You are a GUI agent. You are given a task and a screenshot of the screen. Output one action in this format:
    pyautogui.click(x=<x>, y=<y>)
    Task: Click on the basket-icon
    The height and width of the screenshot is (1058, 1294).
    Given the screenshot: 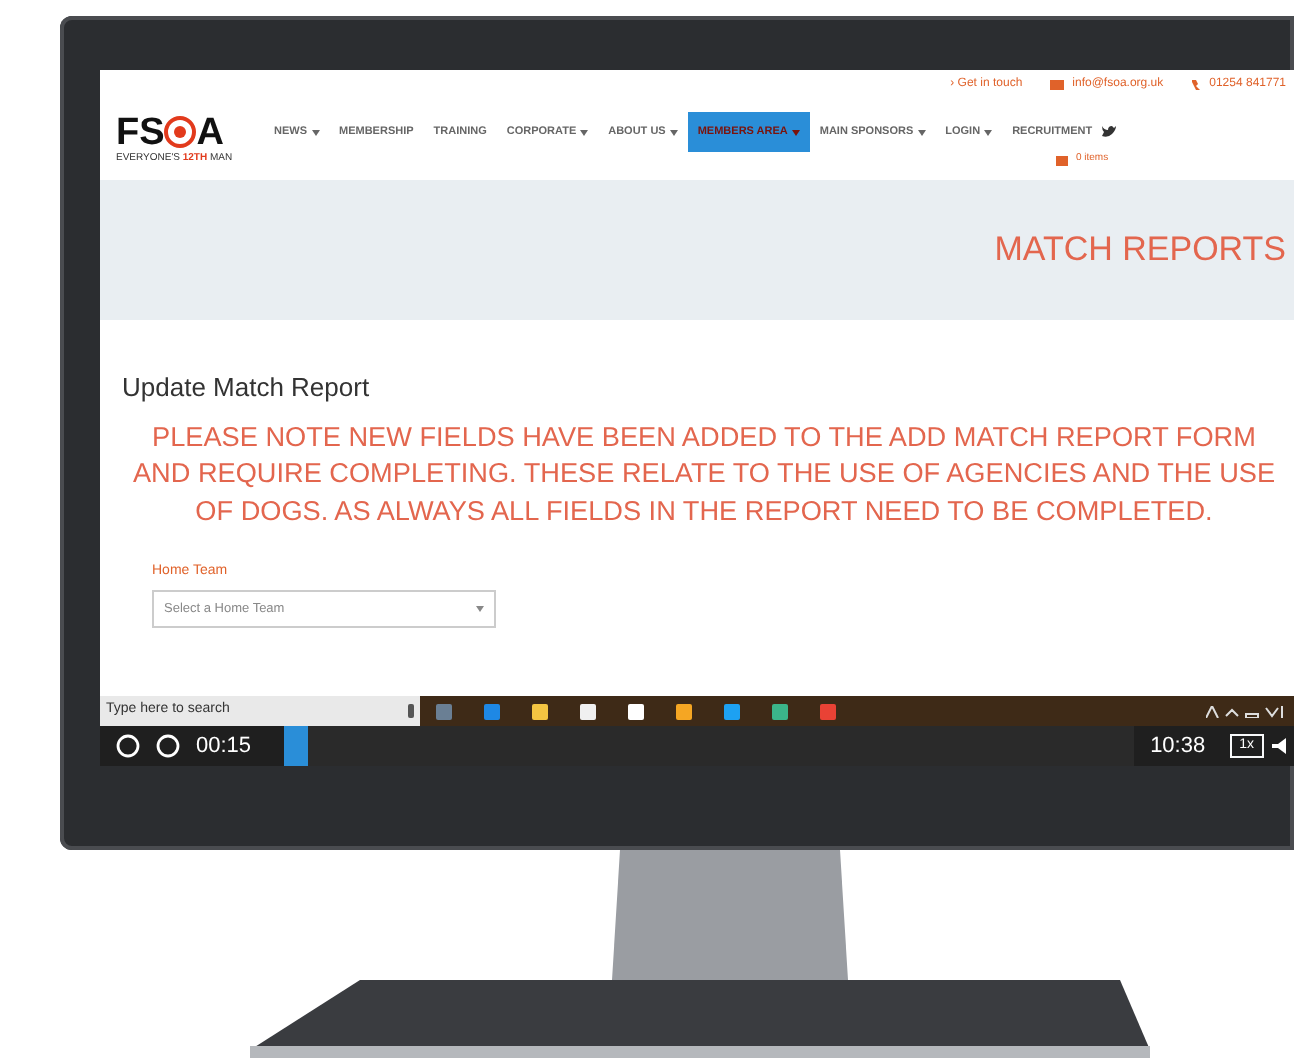 What is the action you would take?
    pyautogui.click(x=1061, y=160)
    